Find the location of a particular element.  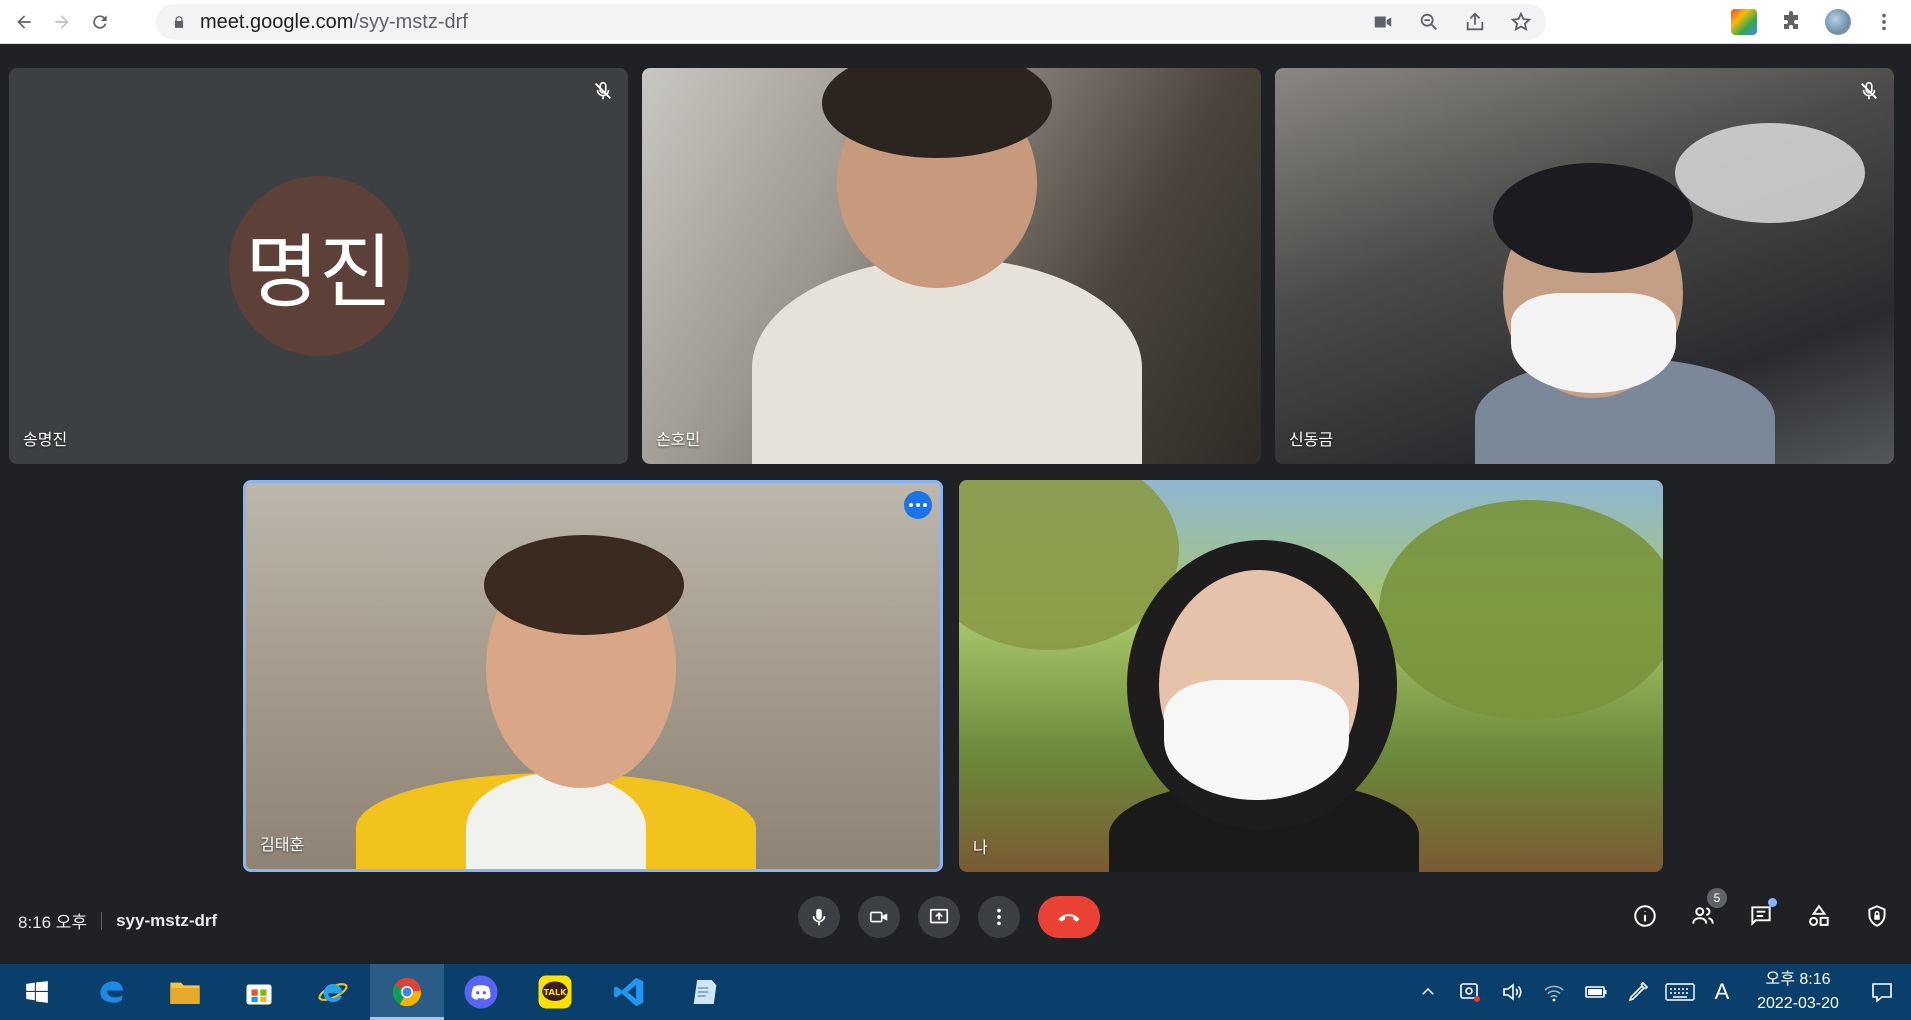

url-text: meet.google.com/syy-mstz-drf is located at coordinates (334, 21).